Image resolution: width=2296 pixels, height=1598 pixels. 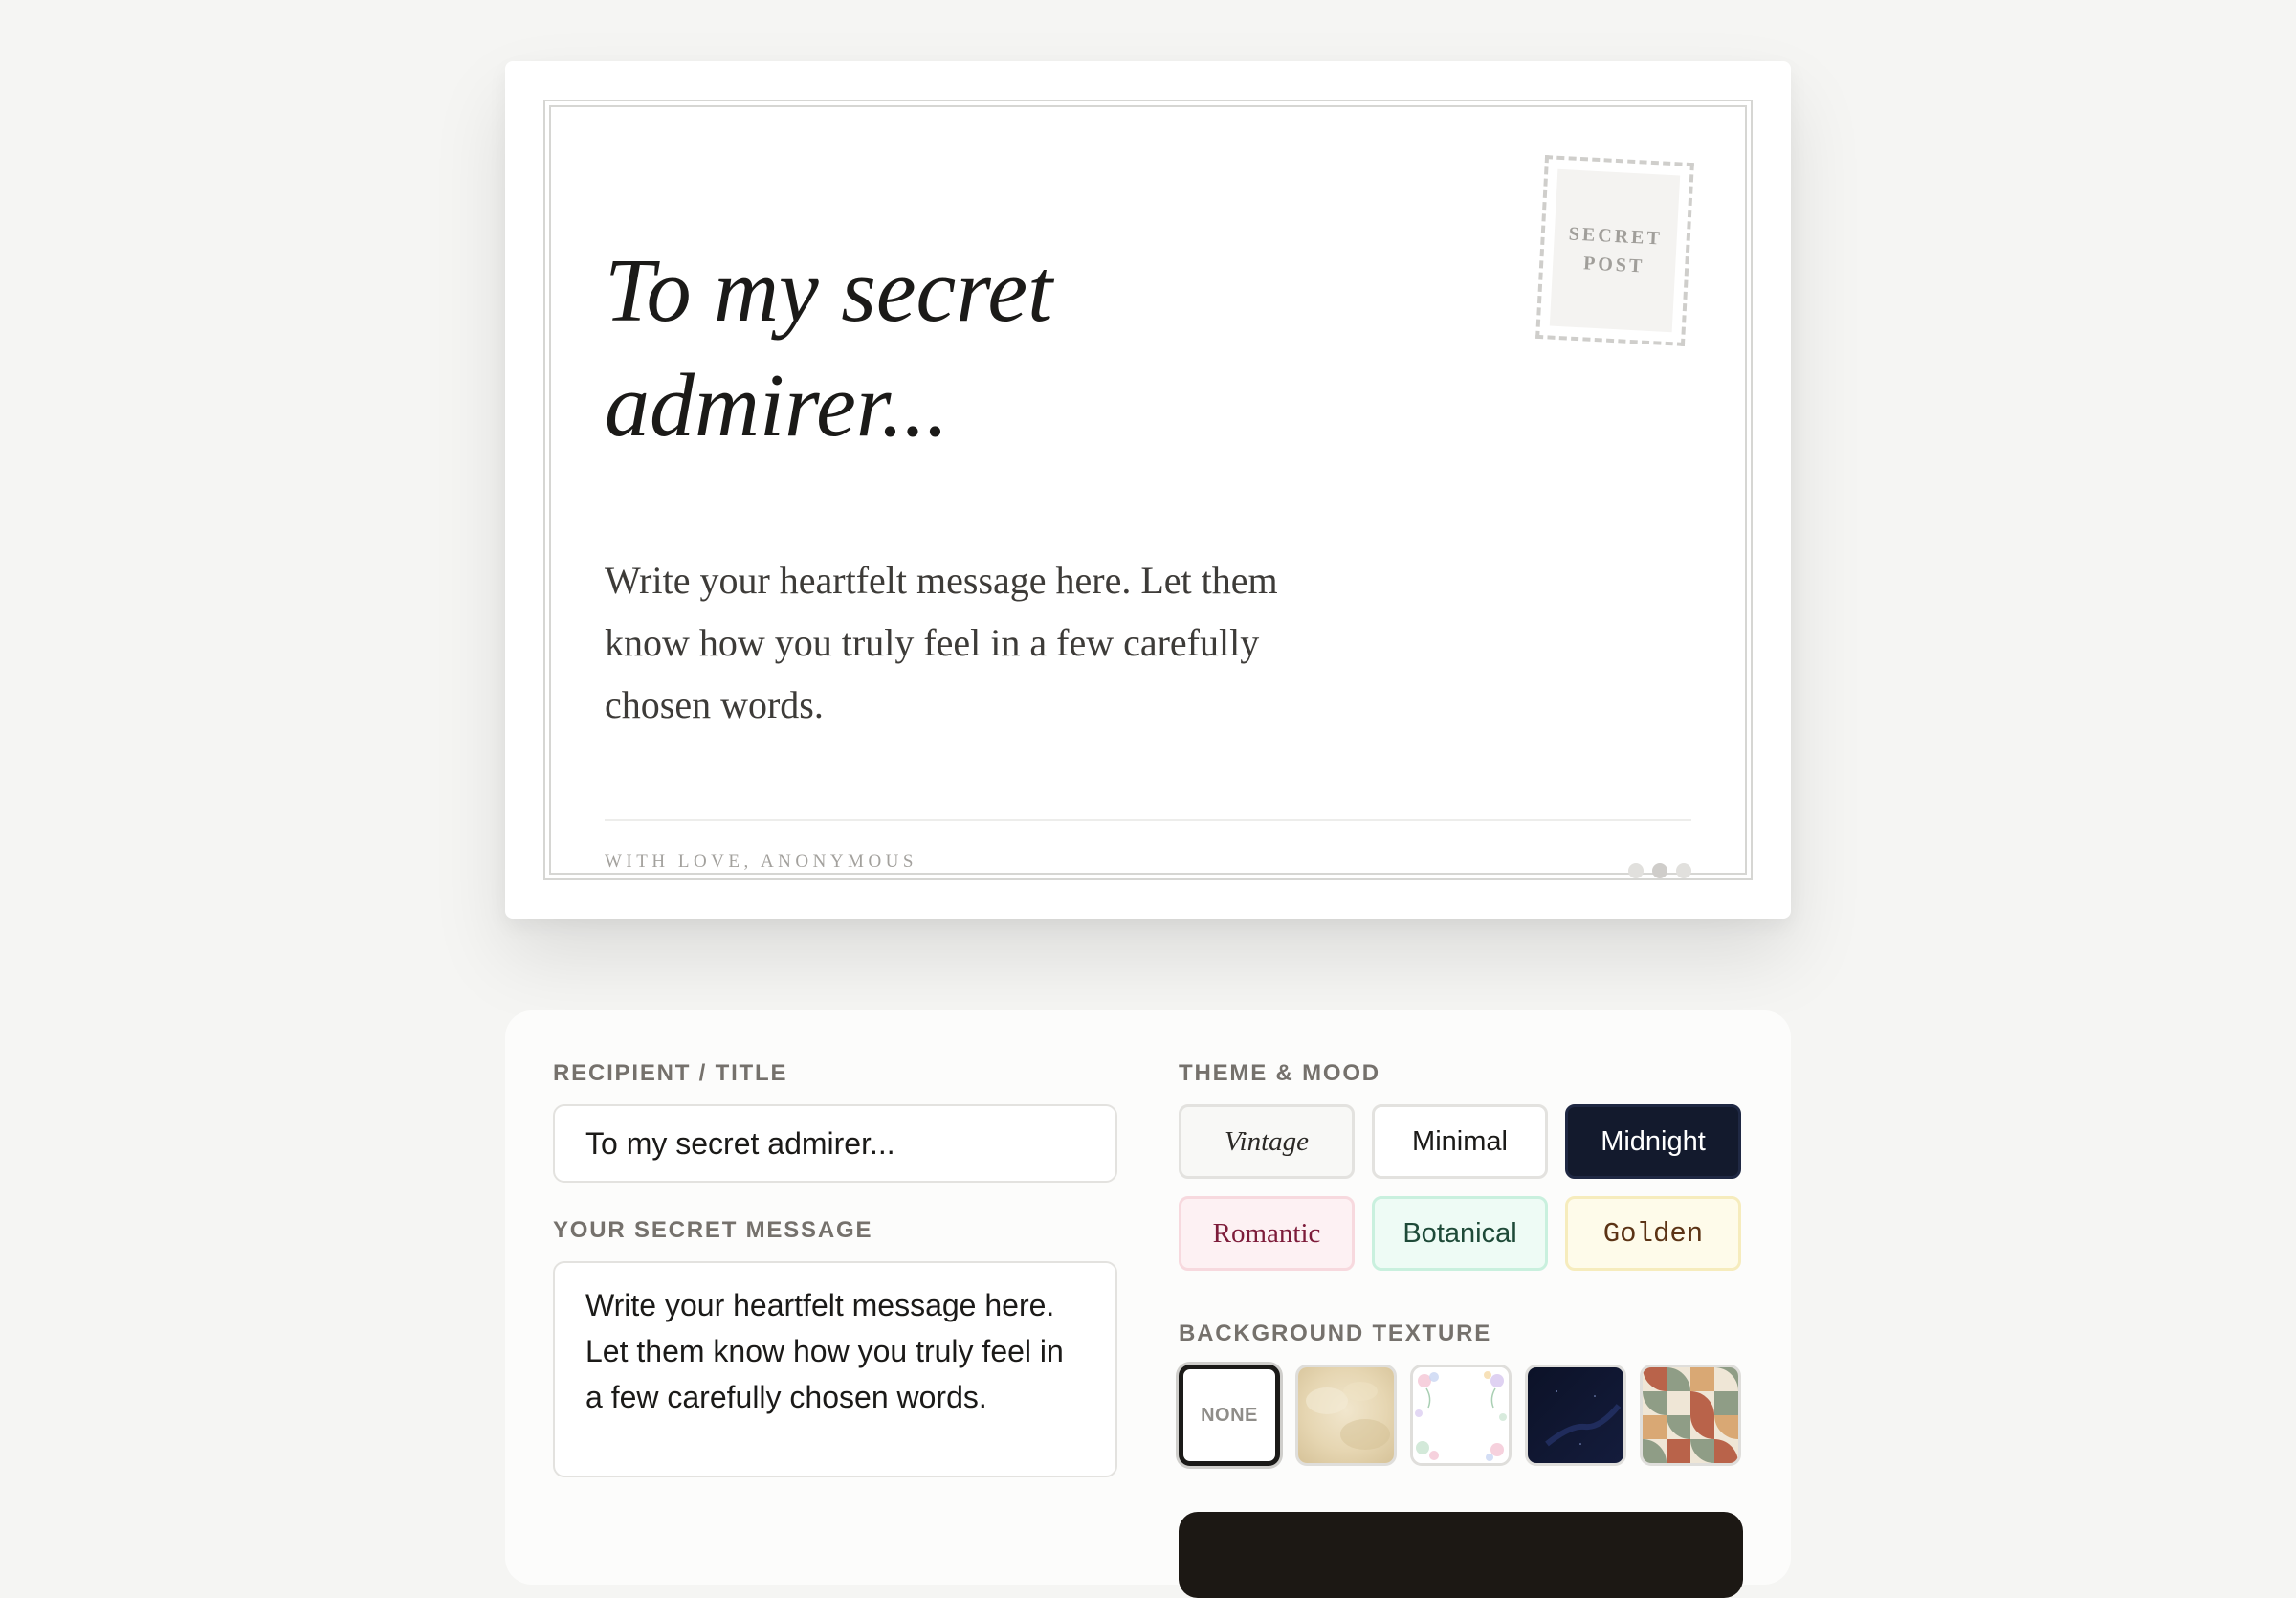 I want to click on texture-night-sky-button, so click(x=1575, y=1415).